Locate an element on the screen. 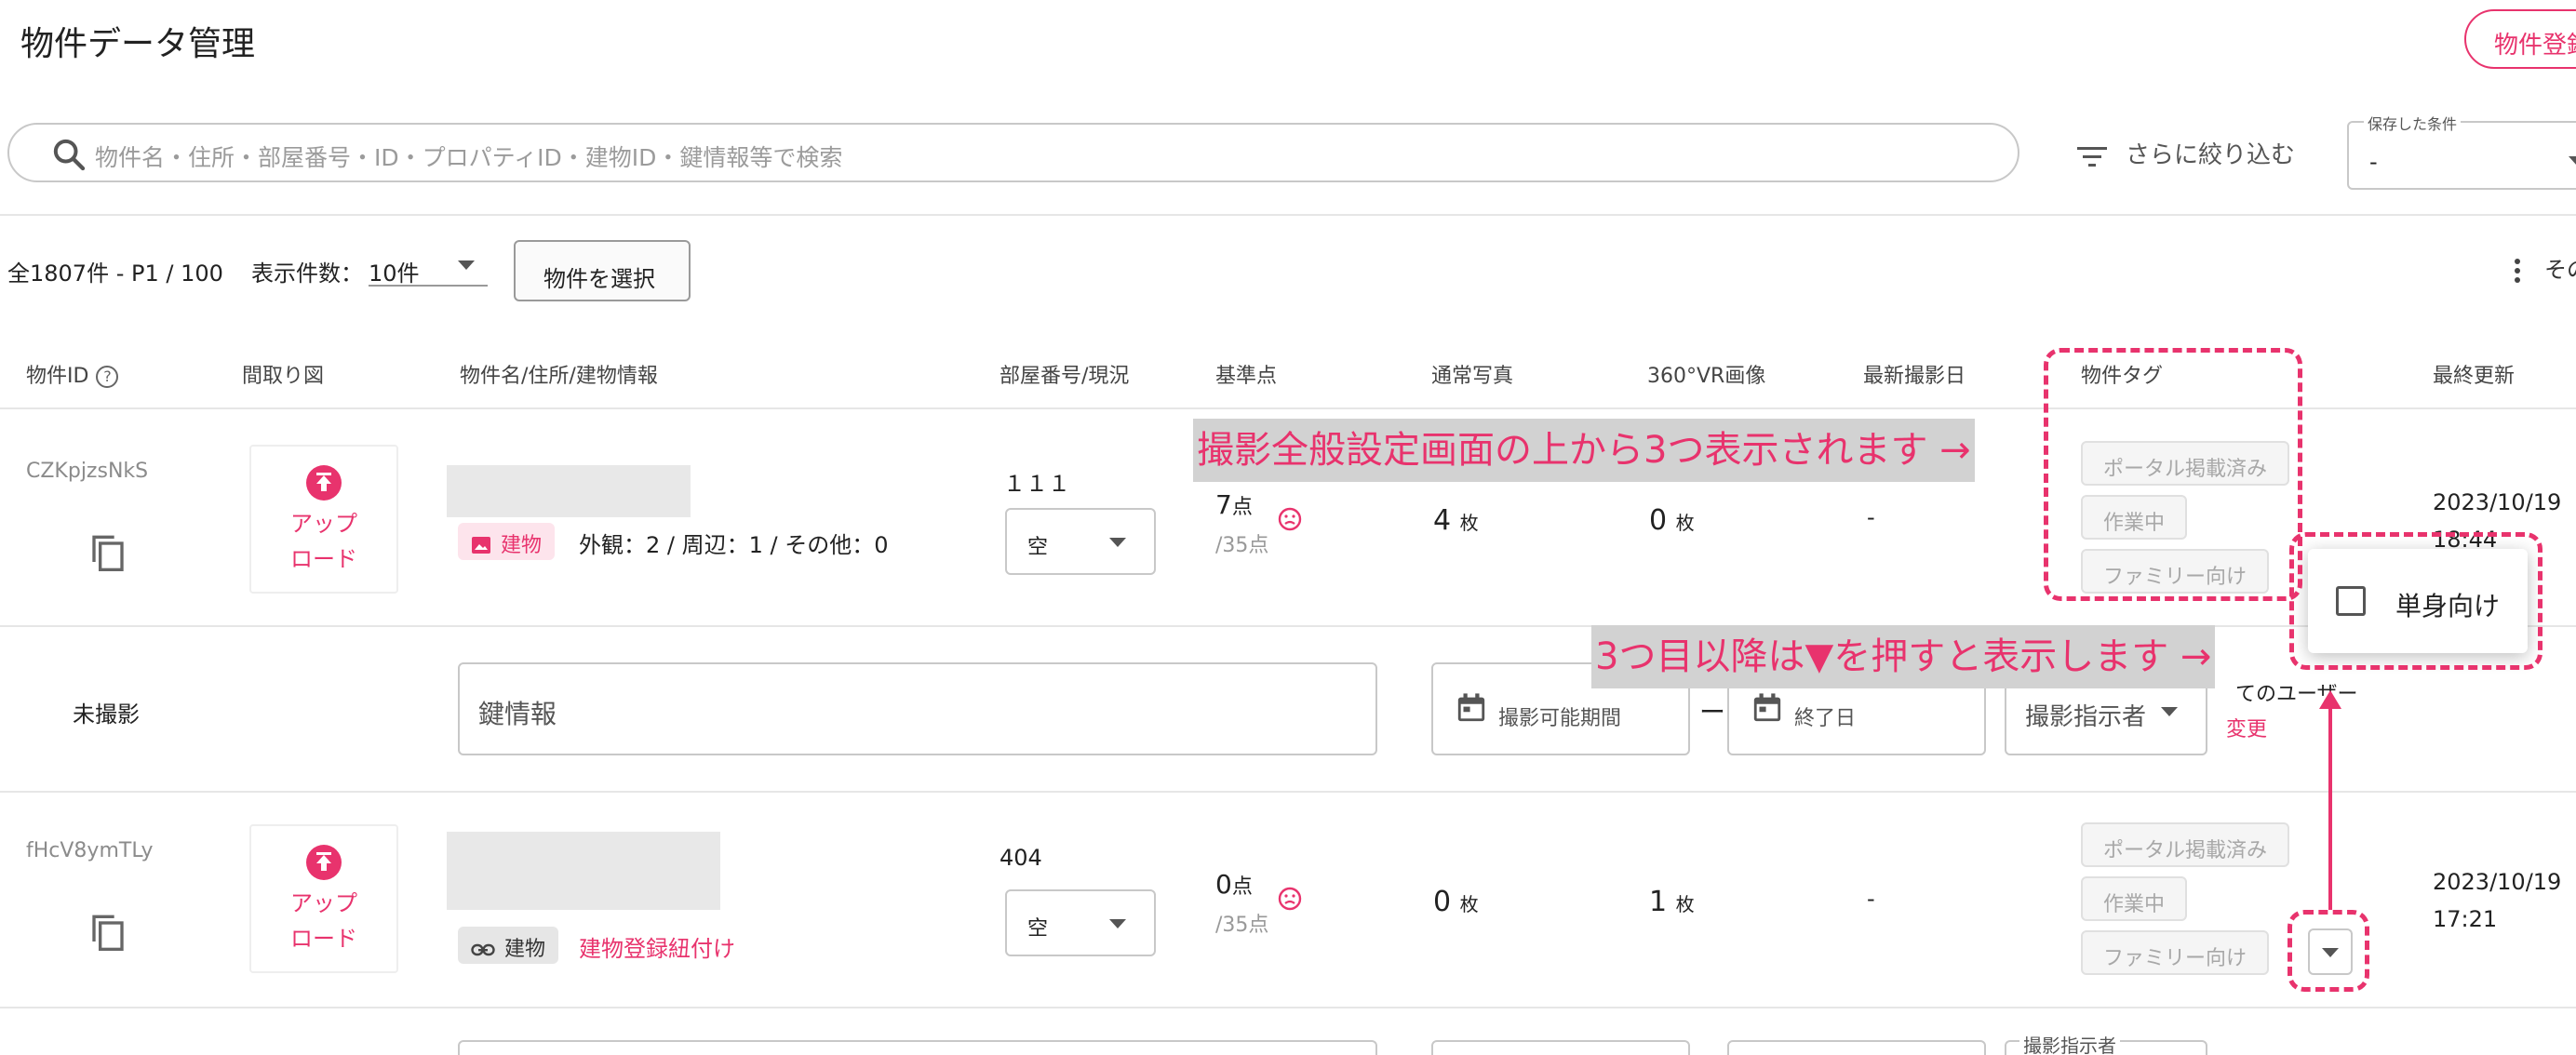 The width and height of the screenshot is (2576, 1055). property-id: CZKpjzsNkS is located at coordinates (87, 471).